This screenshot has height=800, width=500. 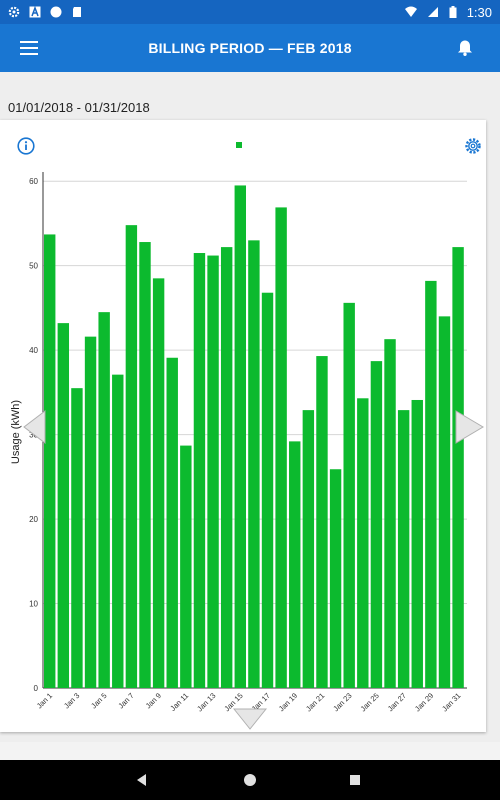 What do you see at coordinates (14, 12) in the screenshot?
I see `settings-icon` at bounding box center [14, 12].